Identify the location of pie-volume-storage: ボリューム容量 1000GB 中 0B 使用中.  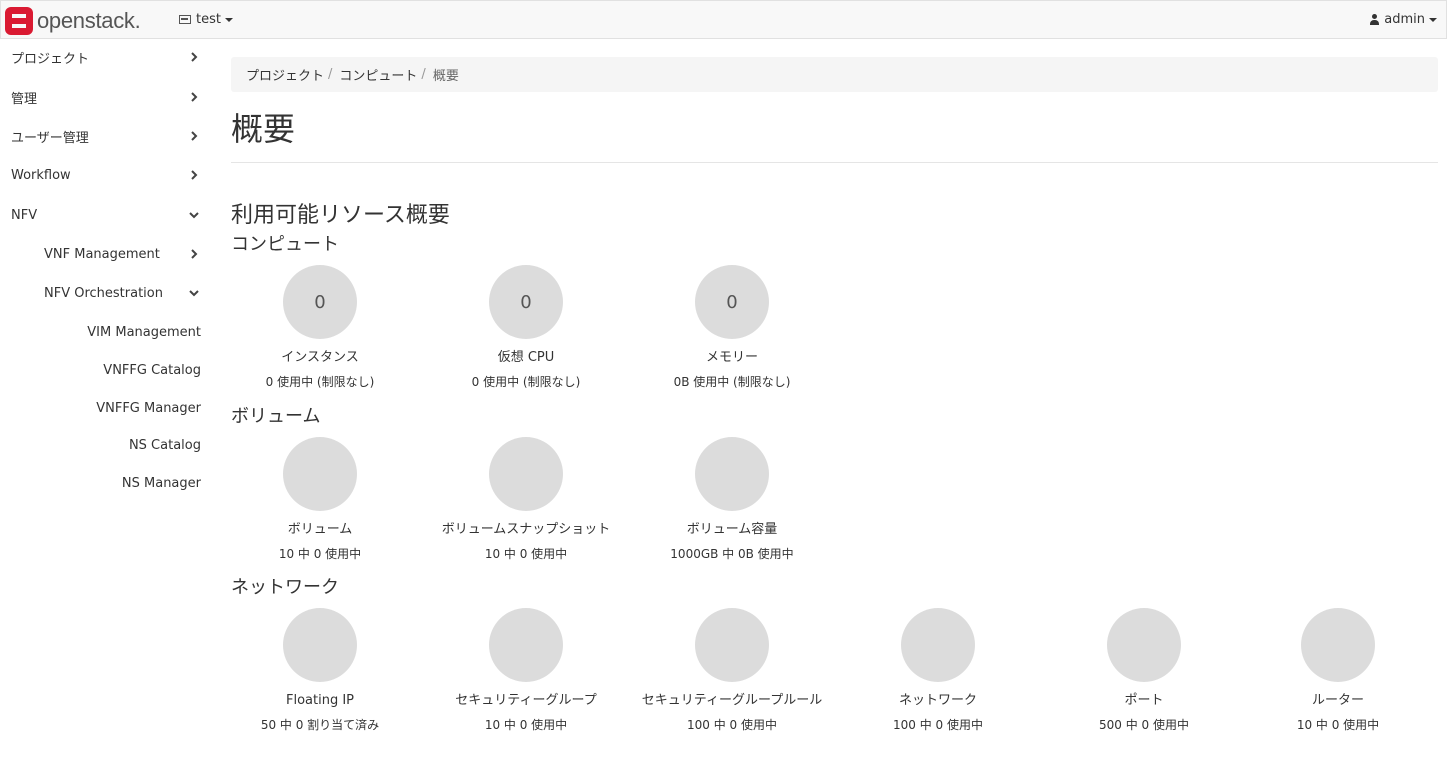
(732, 500).